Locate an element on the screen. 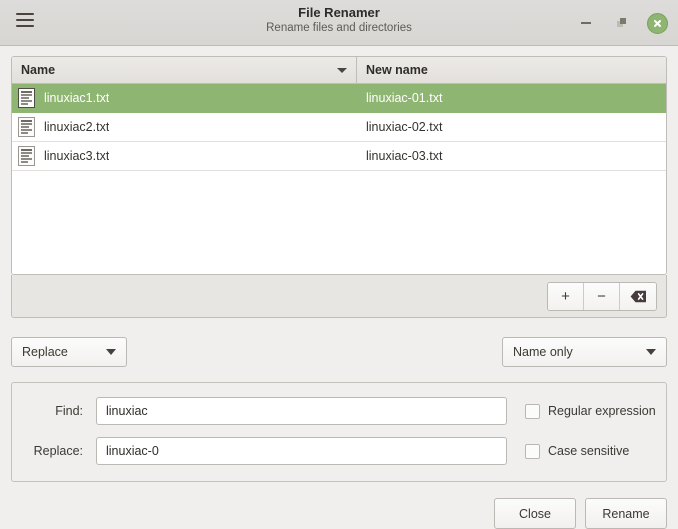 The width and height of the screenshot is (678, 529). file-list-toolbar: + − is located at coordinates (339, 296).